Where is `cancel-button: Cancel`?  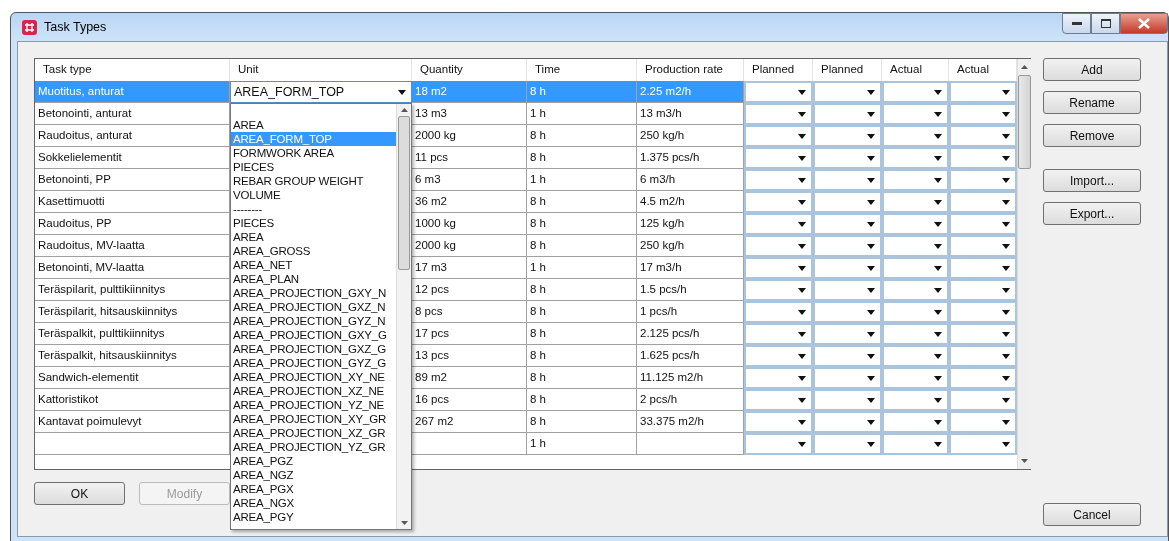 cancel-button: Cancel is located at coordinates (1092, 514).